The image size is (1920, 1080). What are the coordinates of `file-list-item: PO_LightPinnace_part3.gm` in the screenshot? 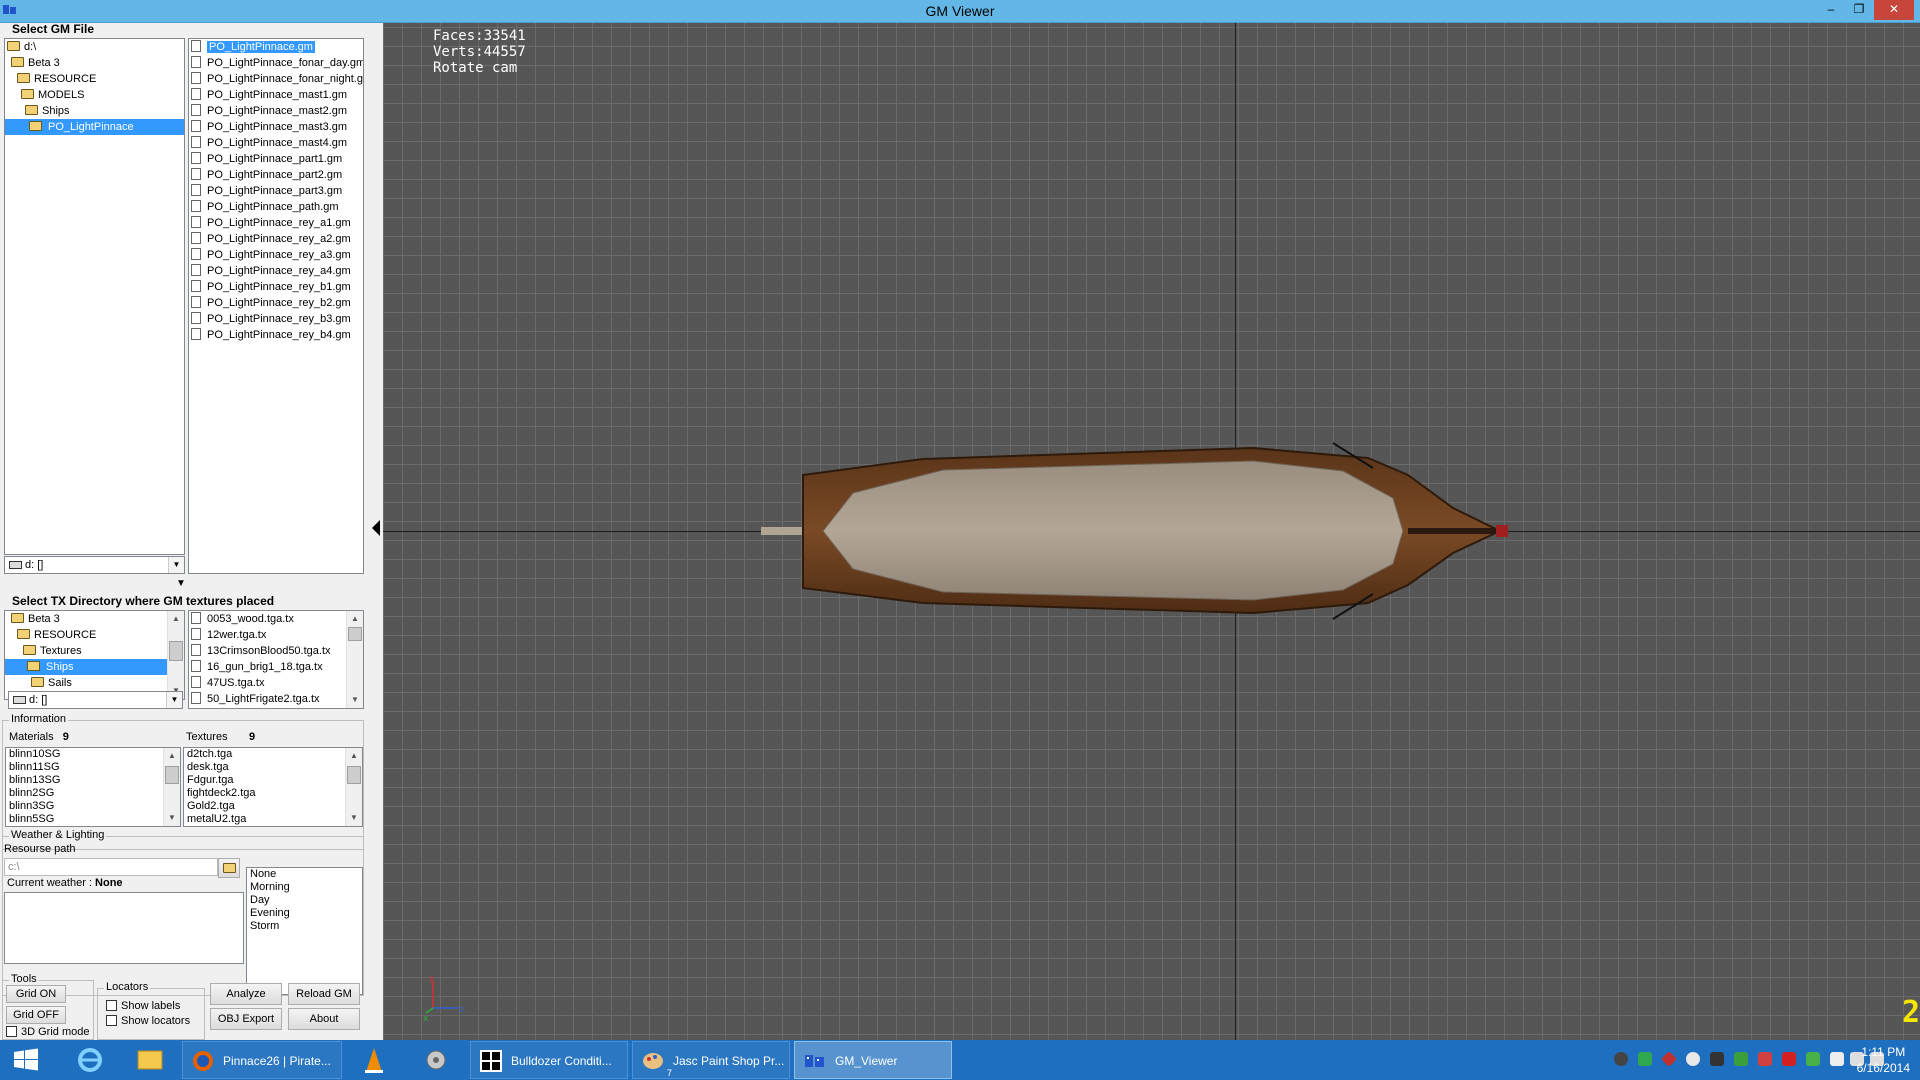 It's located at (266, 191).